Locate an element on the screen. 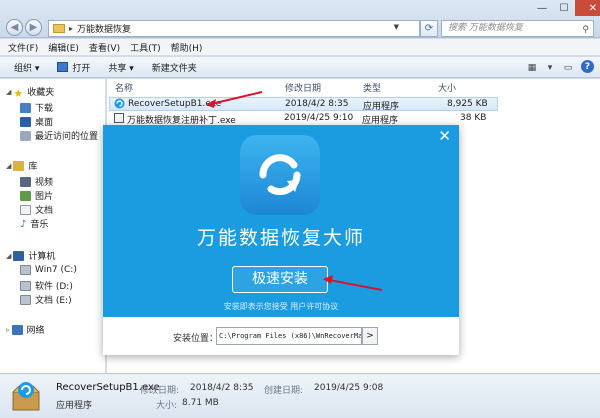  sidebar-item-drive-c: Win7 (C:) is located at coordinates (48, 270).